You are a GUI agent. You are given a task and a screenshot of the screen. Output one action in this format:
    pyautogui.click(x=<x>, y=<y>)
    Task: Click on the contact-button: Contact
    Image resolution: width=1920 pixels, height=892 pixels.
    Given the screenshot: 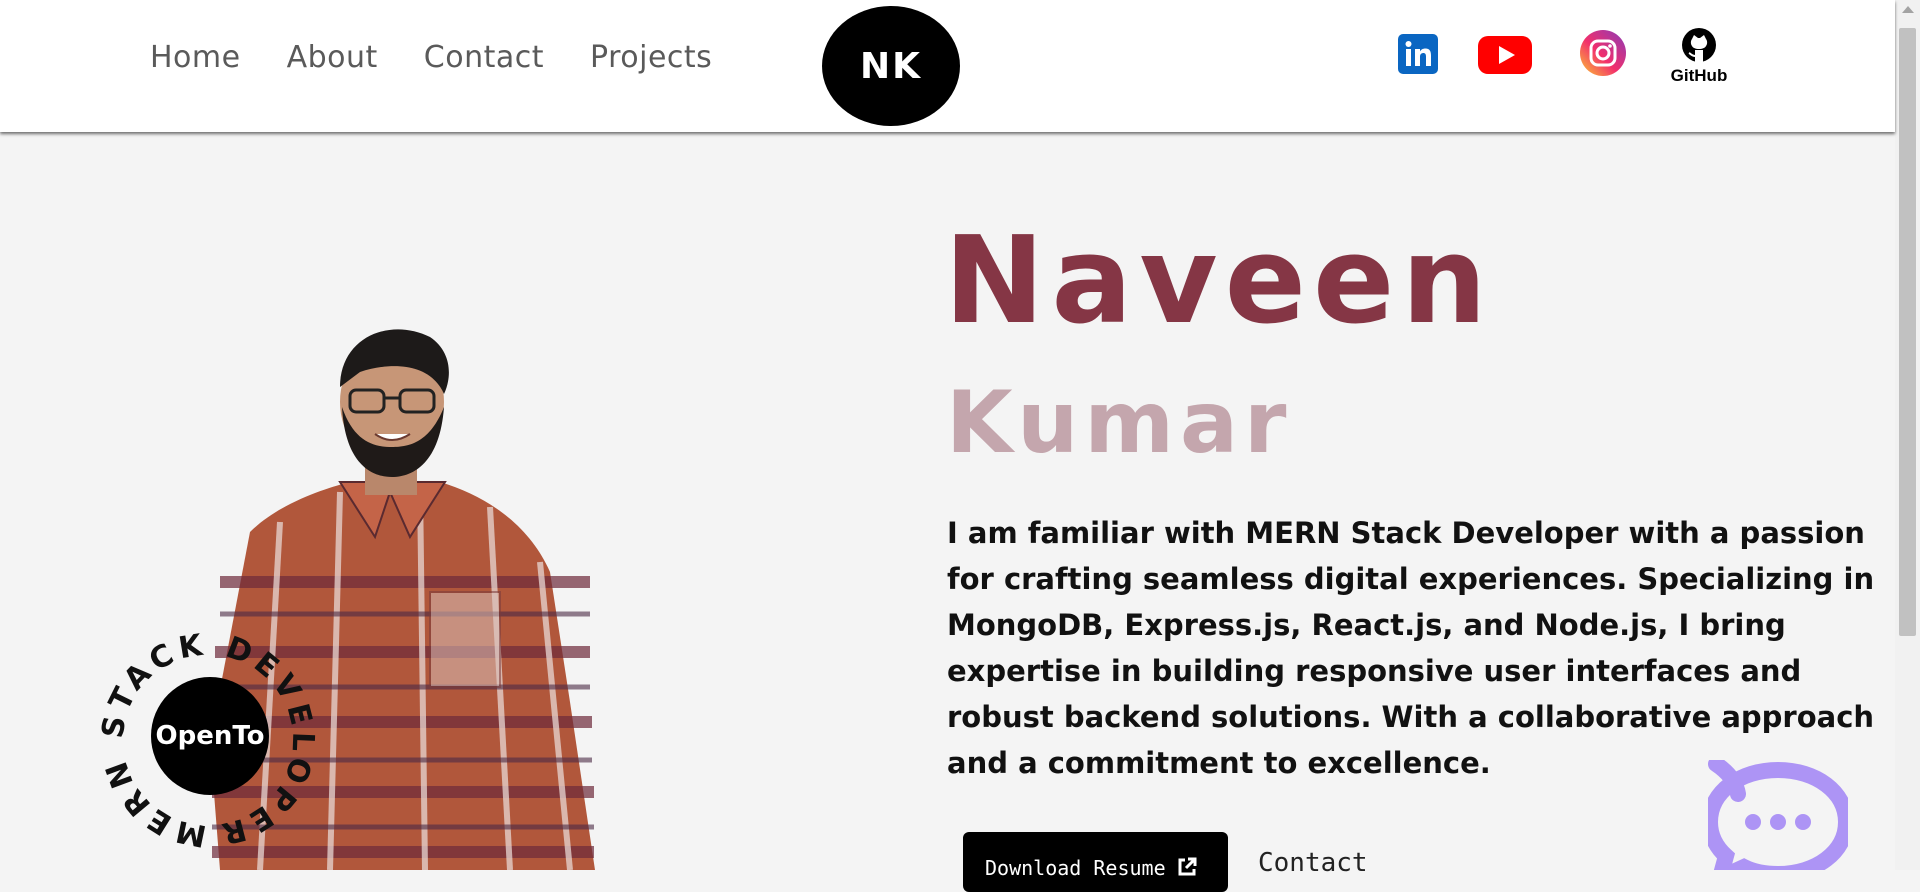 What is the action you would take?
    pyautogui.click(x=1313, y=863)
    